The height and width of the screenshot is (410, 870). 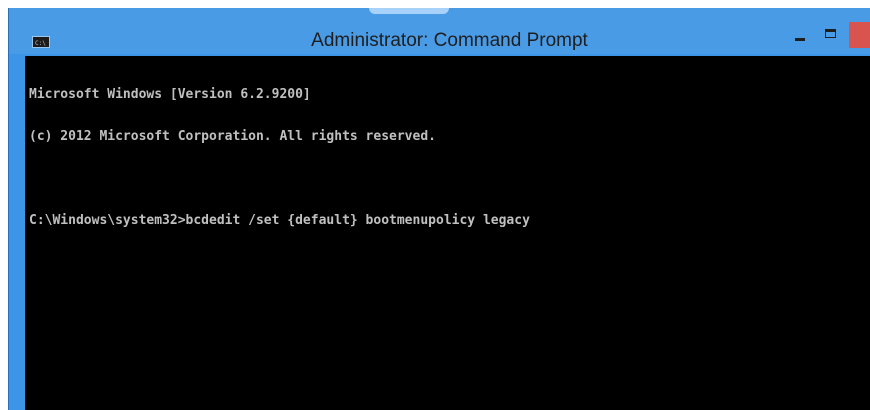 I want to click on maximize-icon, so click(x=830, y=33).